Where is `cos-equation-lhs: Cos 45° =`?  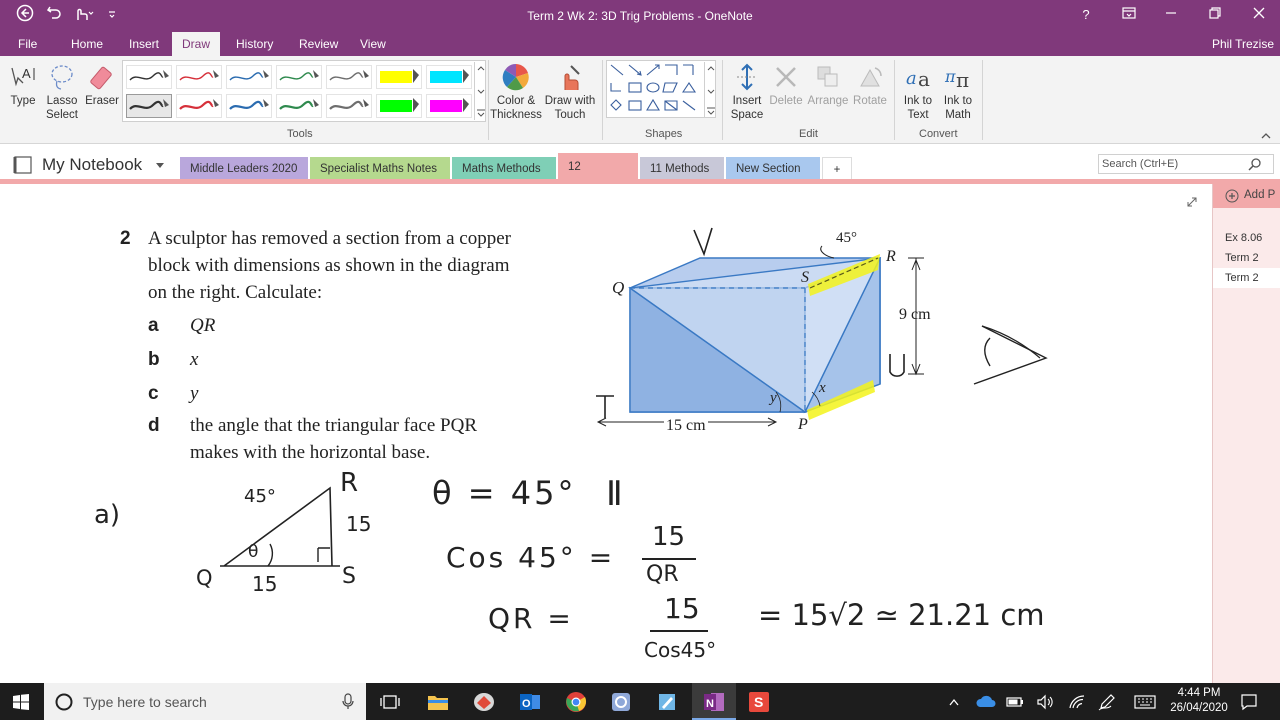 cos-equation-lhs: Cos 45° = is located at coordinates (531, 557).